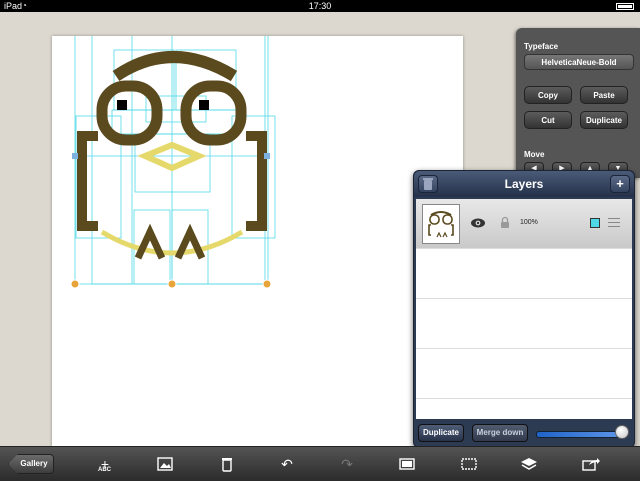 The height and width of the screenshot is (481, 640). Describe the element at coordinates (548, 95) in the screenshot. I see `copy-button: Copy` at that location.